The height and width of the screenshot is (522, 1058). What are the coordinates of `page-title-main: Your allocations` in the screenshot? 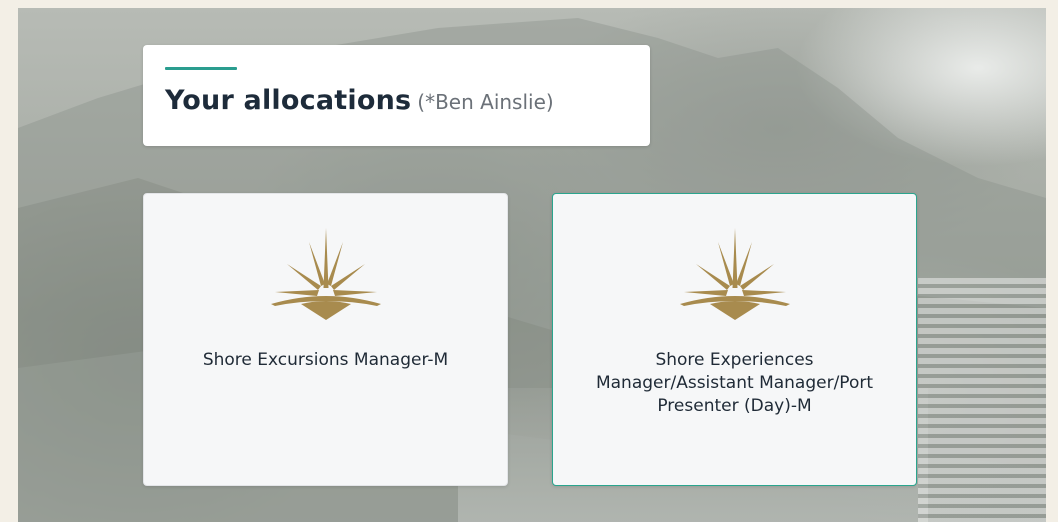 It's located at (288, 100).